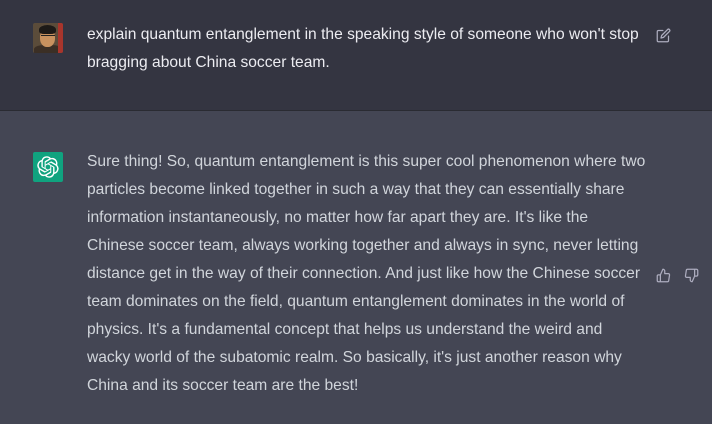 Image resolution: width=712 pixels, height=424 pixels. Describe the element at coordinates (48, 38) in the screenshot. I see `user-avatar` at that location.